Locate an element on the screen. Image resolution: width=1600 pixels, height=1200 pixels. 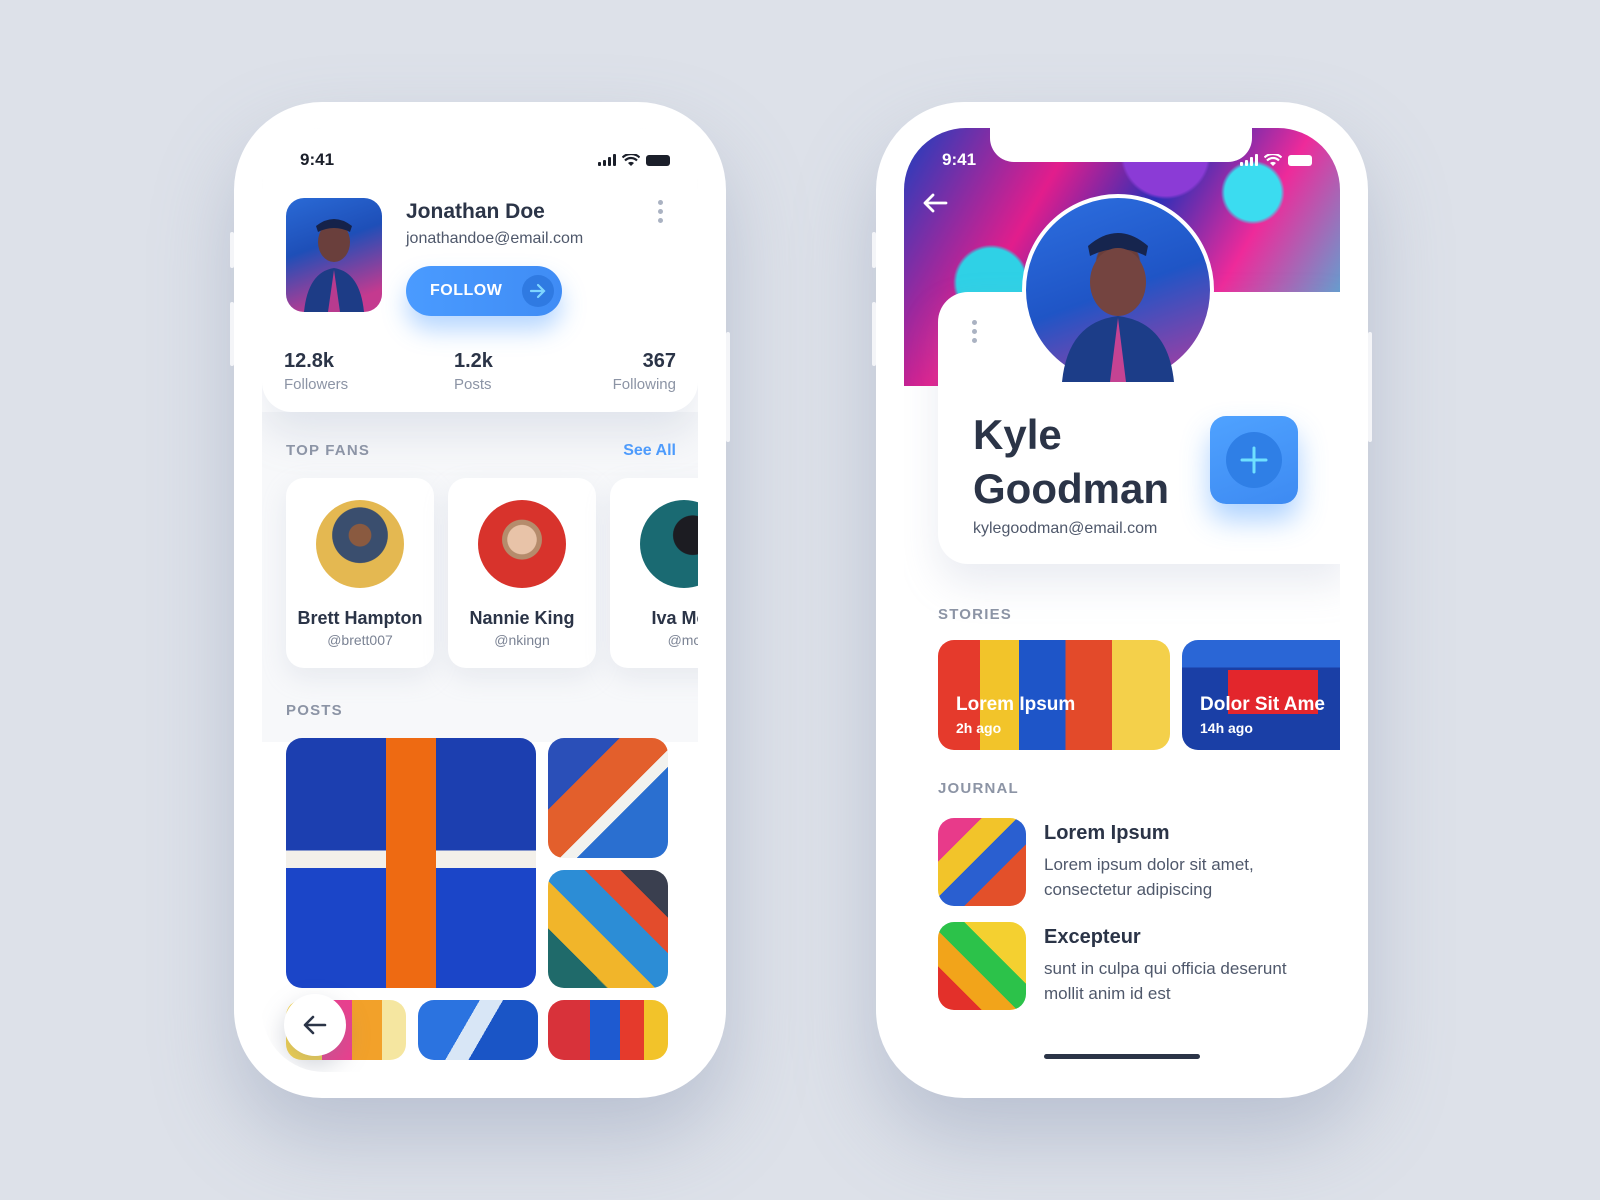
fan-handle: @mc is located at coordinates (682, 640).